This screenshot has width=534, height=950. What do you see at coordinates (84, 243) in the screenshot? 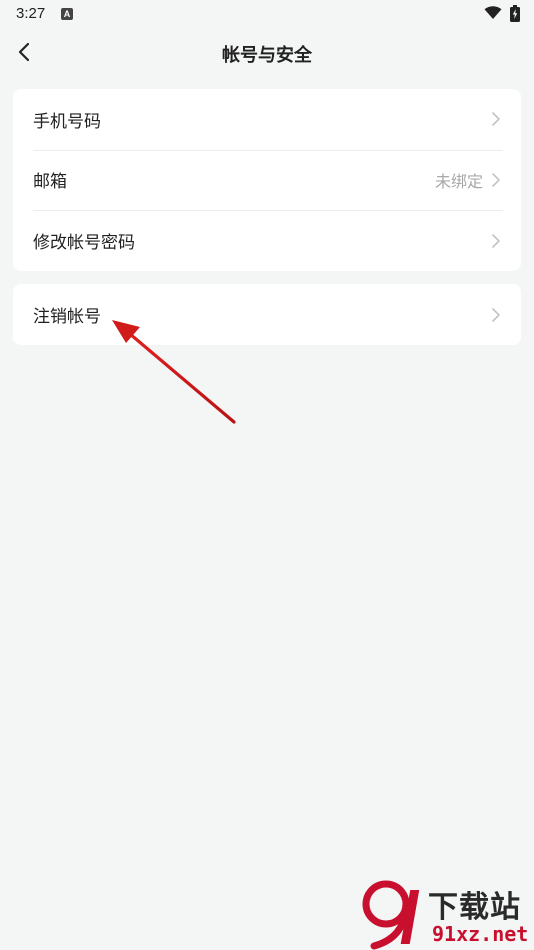
I see `row-label: 修改帐号密码` at bounding box center [84, 243].